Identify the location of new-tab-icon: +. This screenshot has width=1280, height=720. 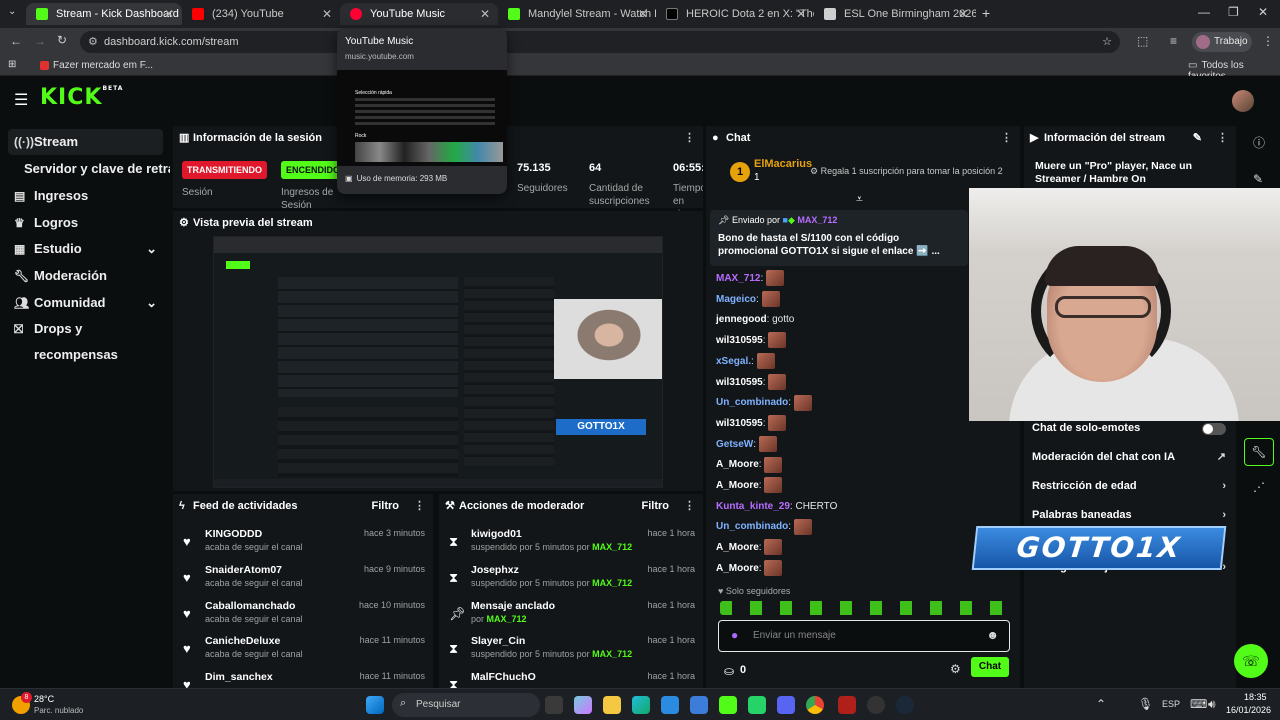
(986, 13).